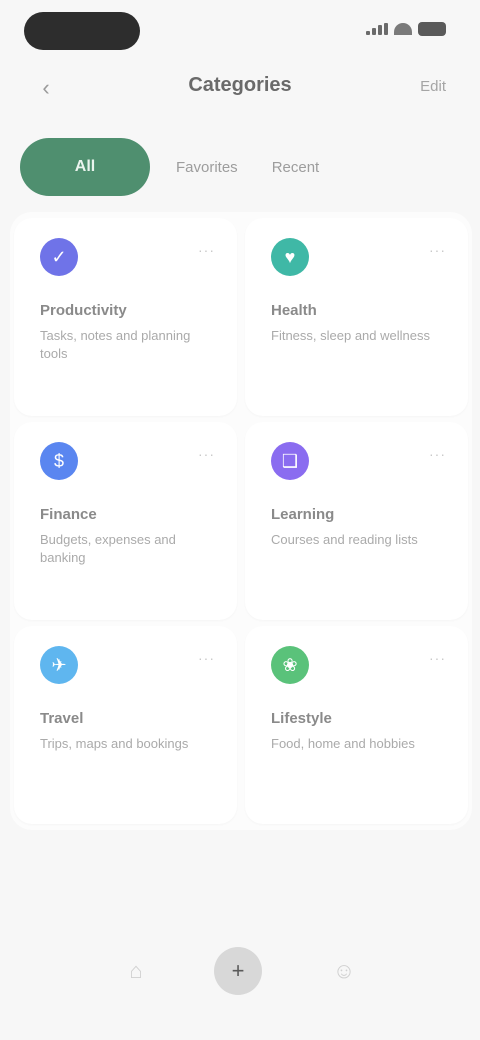  I want to click on nav-home-button: ⌂, so click(136, 971).